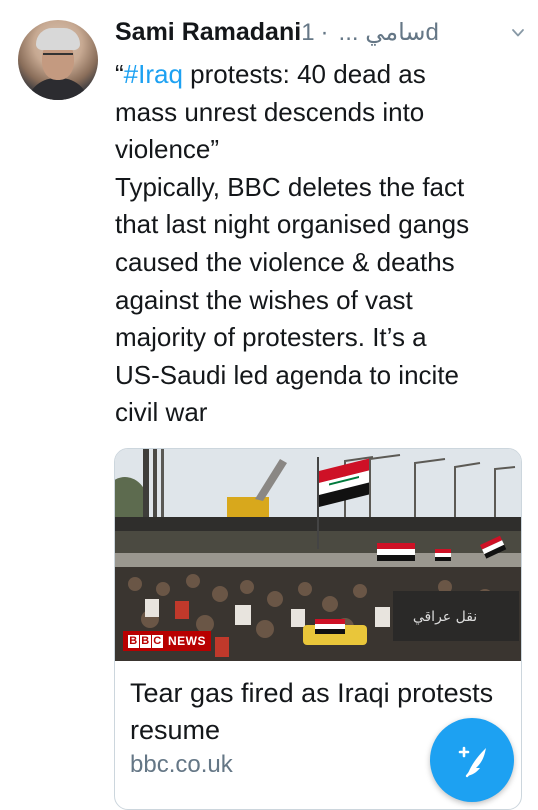  What do you see at coordinates (58, 57) in the screenshot?
I see `avatar-glasses` at bounding box center [58, 57].